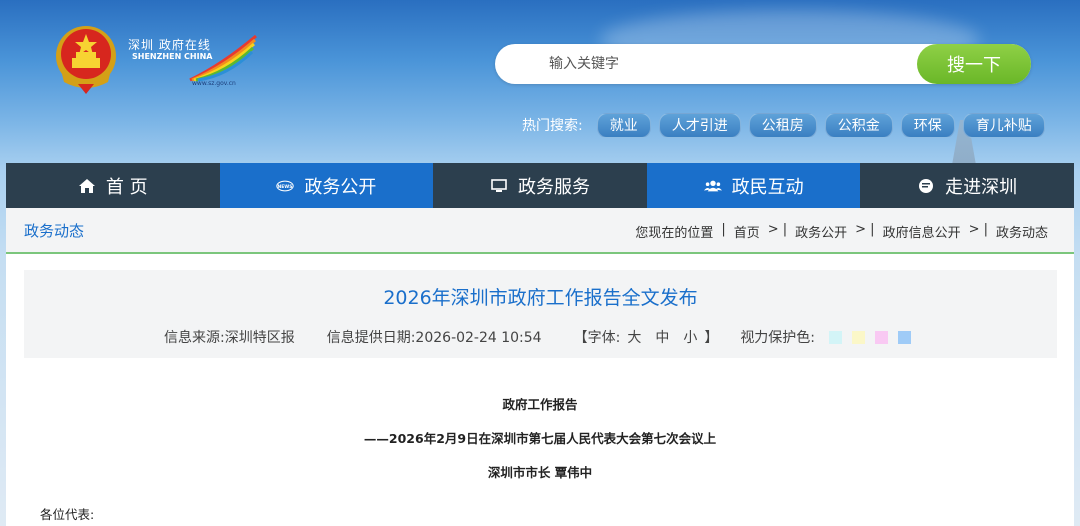 The image size is (1080, 526). I want to click on article-date: 信息提供日期:2026-02-24 10:54, so click(434, 338).